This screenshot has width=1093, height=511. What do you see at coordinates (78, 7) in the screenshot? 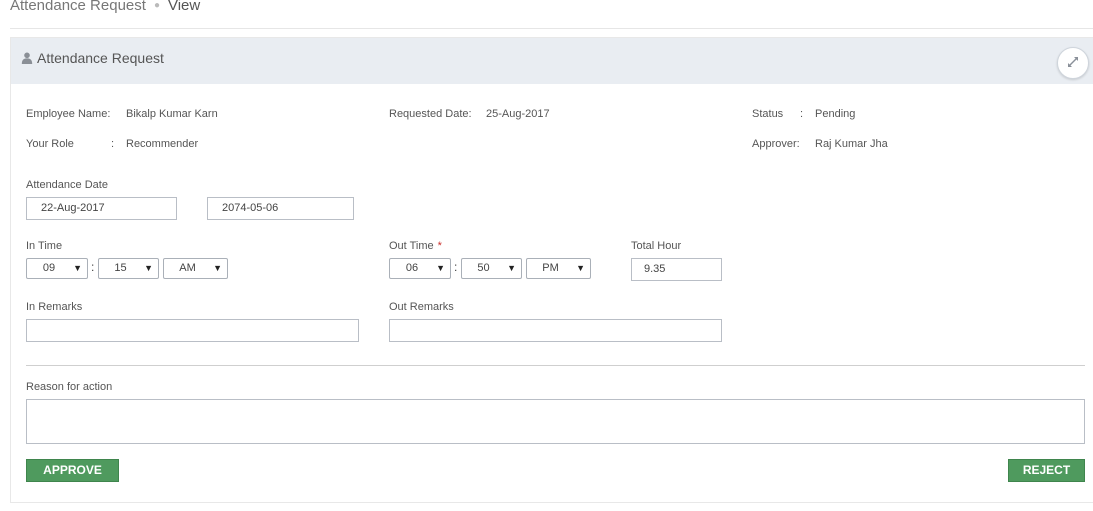
I see `breadcrumb-parent: Attendance Request` at bounding box center [78, 7].